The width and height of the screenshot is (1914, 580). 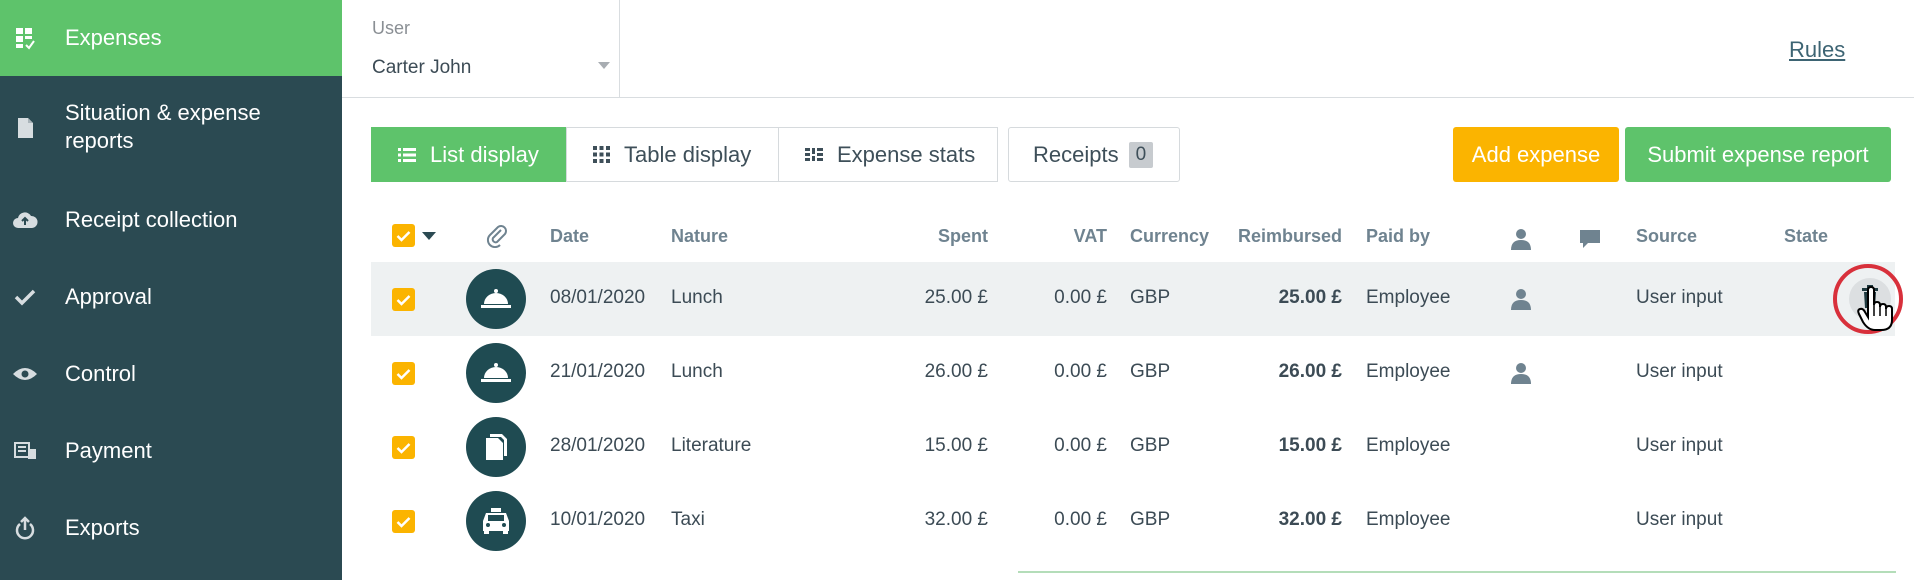 I want to click on row-spent: 32.00 £, so click(x=956, y=519).